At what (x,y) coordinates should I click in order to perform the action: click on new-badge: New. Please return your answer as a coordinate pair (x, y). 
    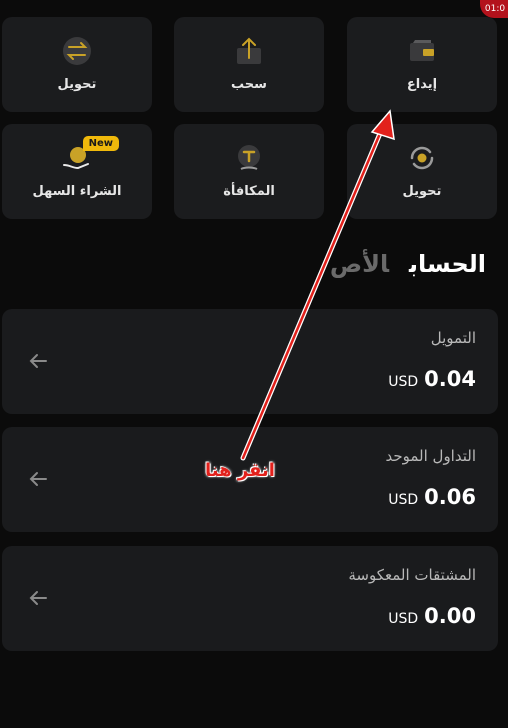
    Looking at the image, I should click on (100, 143).